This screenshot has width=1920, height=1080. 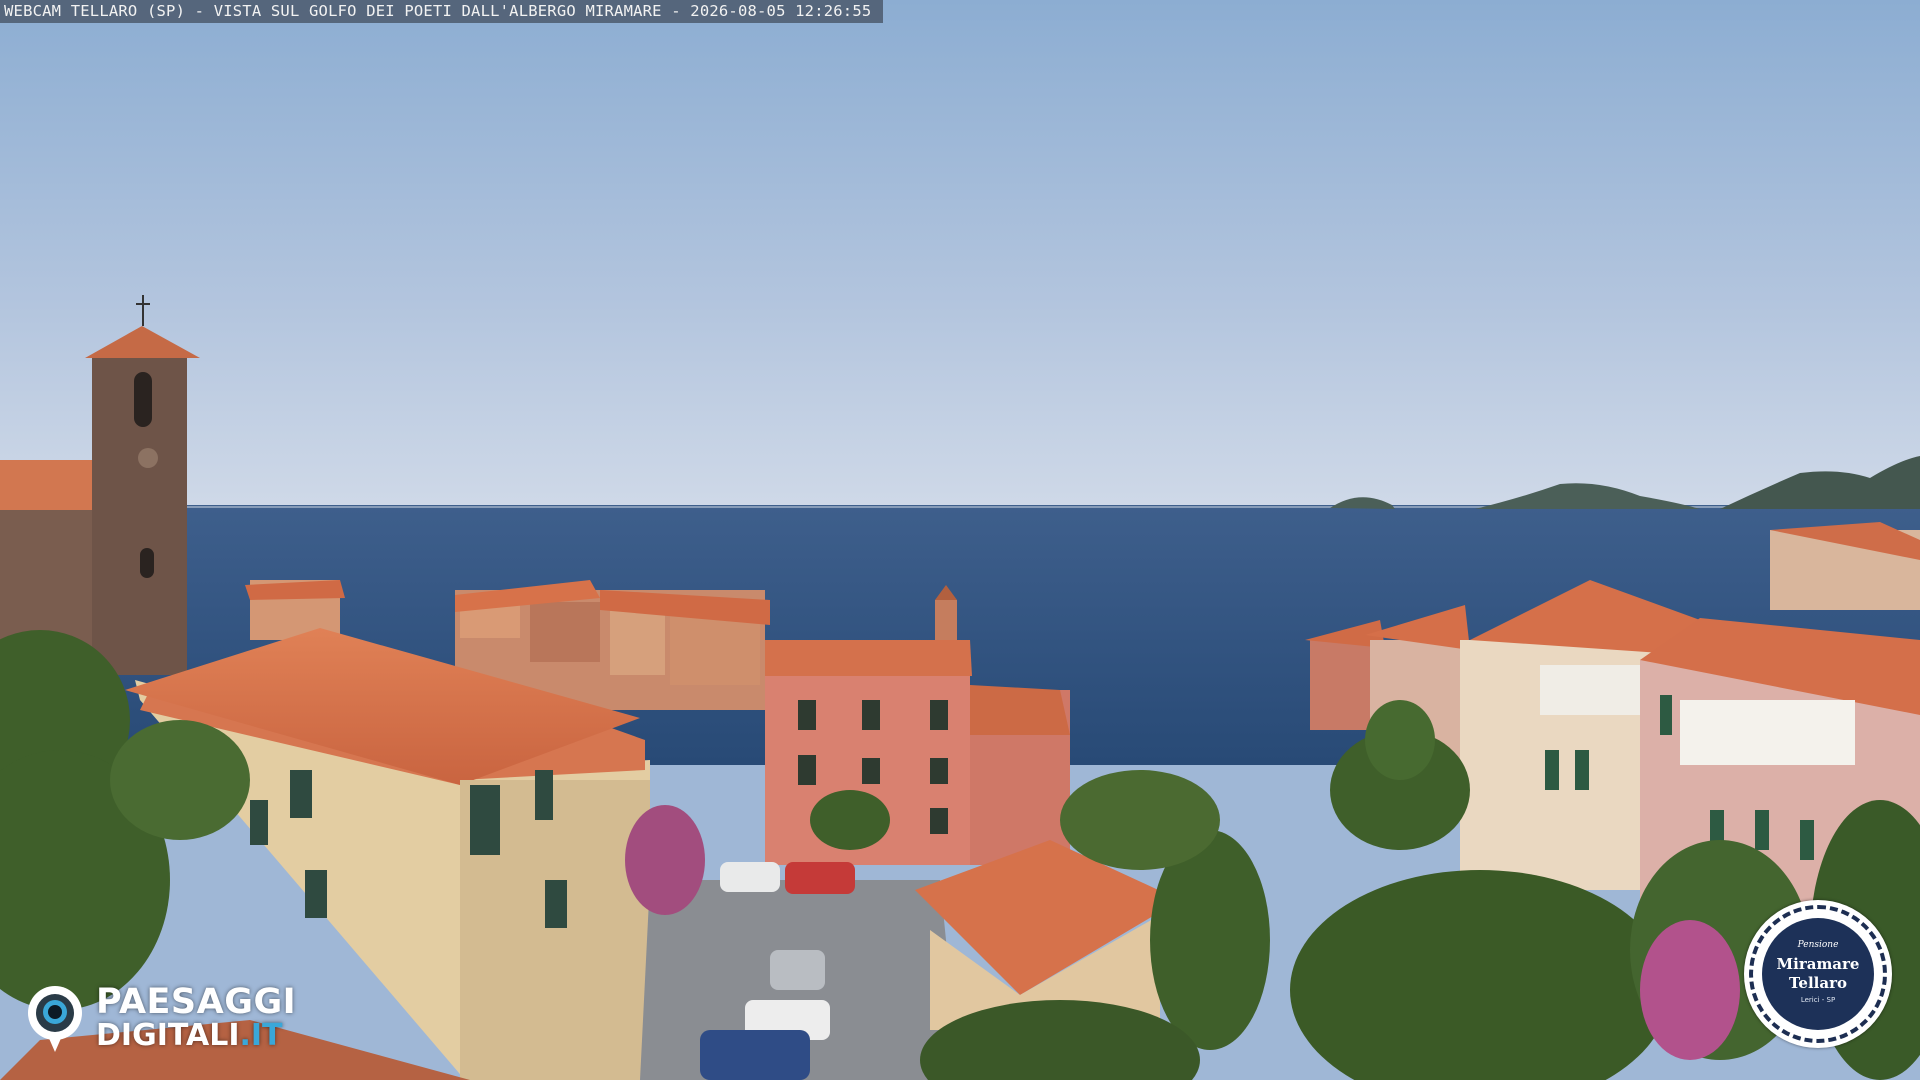 I want to click on badge-line1: Miramare, so click(x=1818, y=964).